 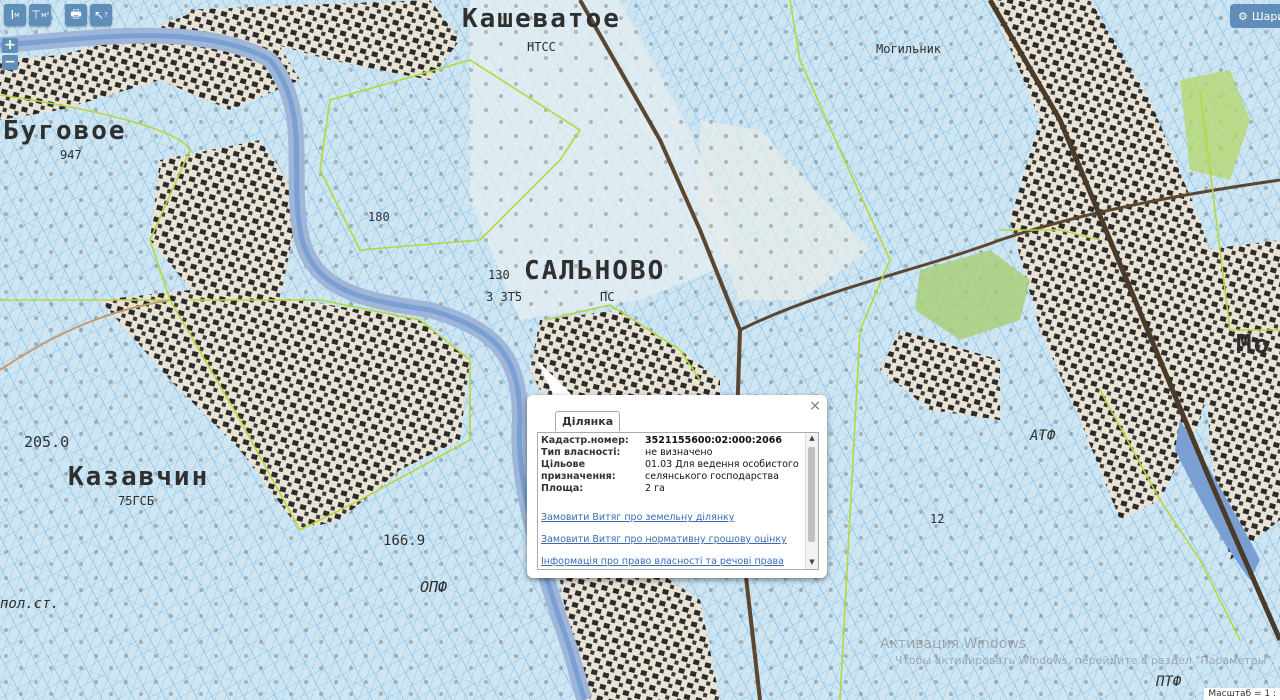 What do you see at coordinates (71, 155) in the screenshot?
I see `map-label-bugovoe-num: 947` at bounding box center [71, 155].